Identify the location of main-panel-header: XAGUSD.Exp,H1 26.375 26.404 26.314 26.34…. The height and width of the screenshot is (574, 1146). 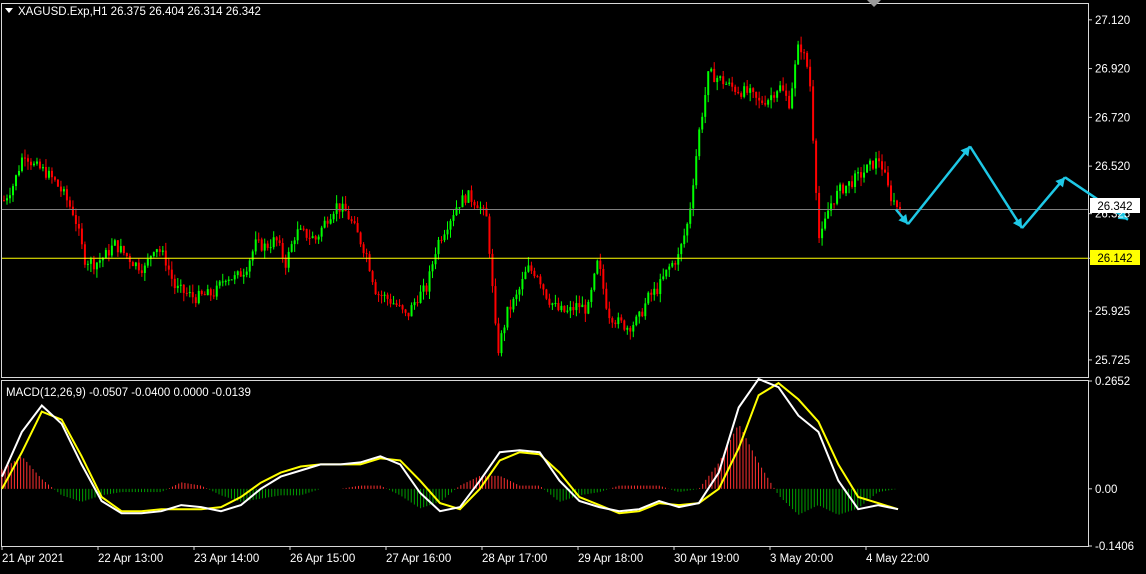
(139, 12).